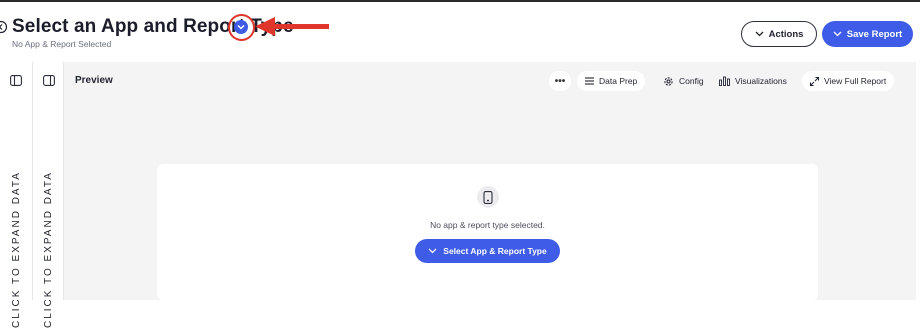  What do you see at coordinates (4, 27) in the screenshot?
I see `back-circle-icon` at bounding box center [4, 27].